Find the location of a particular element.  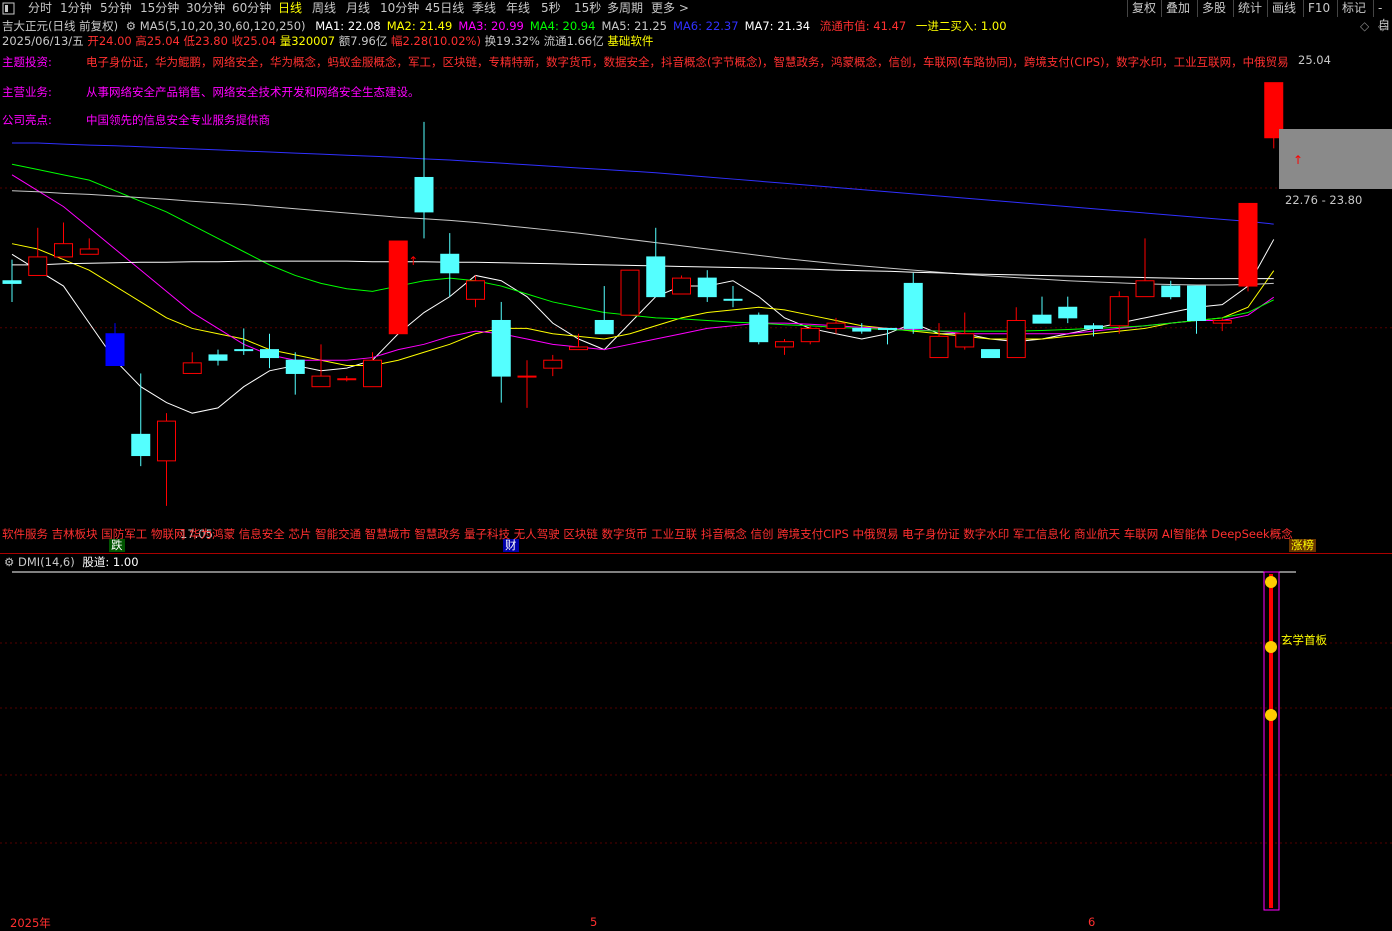

quote-sector: 基础软件 is located at coordinates (630, 41).